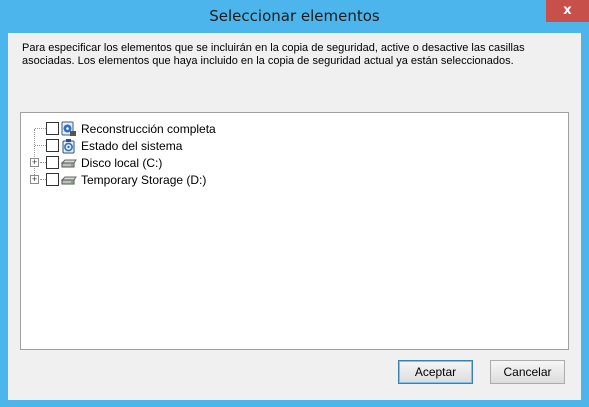 The image size is (589, 407). I want to click on tree-connector, so click(40, 145).